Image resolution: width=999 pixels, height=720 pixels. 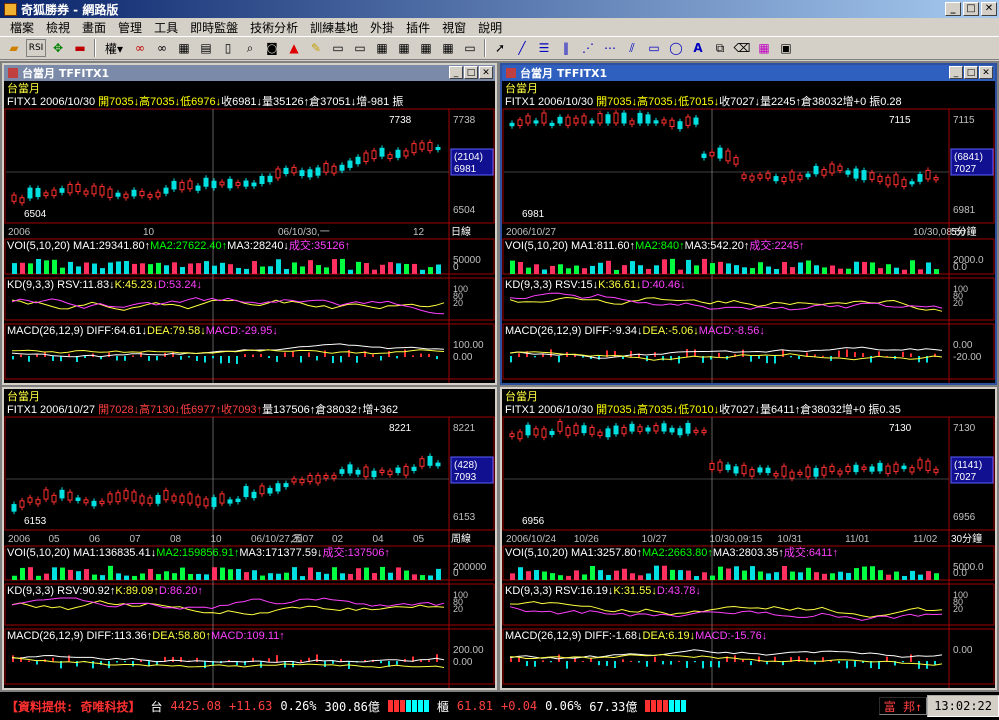 I want to click on layout5-icon: ▦, so click(x=426, y=48).